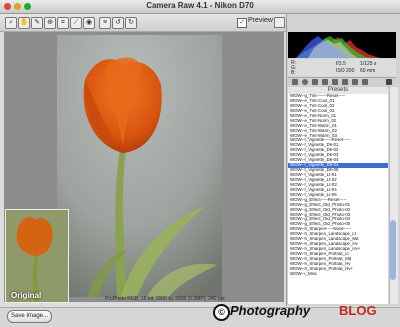 Image resolution: width=400 pixels, height=327 pixels. What do you see at coordinates (355, 82) in the screenshot?
I see `calibration-tab-icon` at bounding box center [355, 82].